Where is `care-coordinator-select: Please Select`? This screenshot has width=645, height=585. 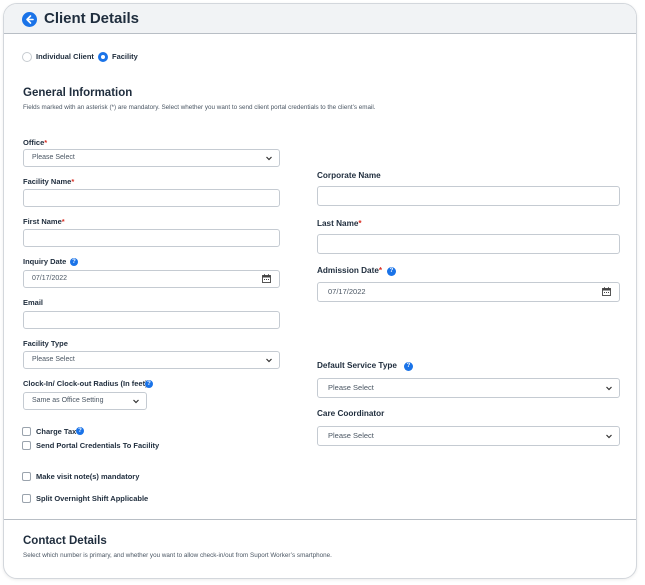
care-coordinator-select: Please Select is located at coordinates (468, 436).